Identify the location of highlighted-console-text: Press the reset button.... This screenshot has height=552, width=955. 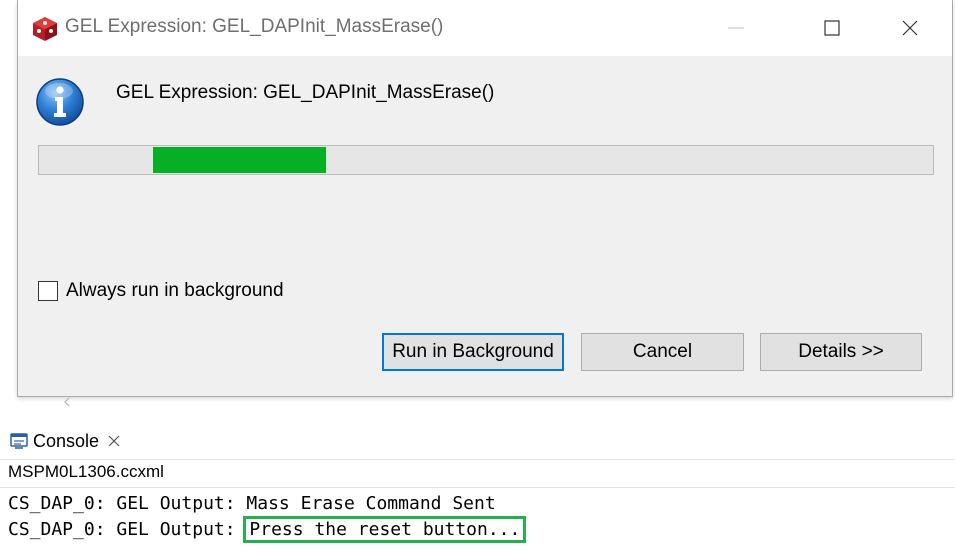
(385, 529).